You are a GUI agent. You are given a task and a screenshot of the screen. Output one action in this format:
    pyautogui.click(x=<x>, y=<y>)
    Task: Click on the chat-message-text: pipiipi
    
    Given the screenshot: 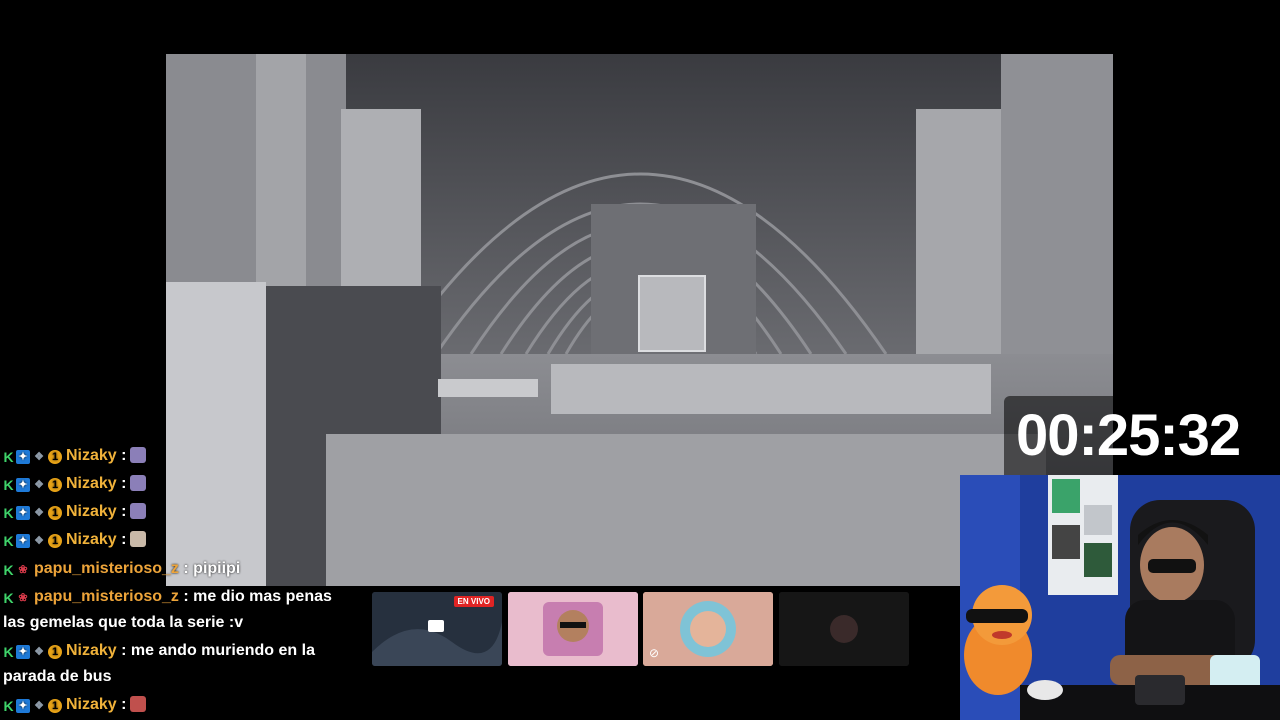 What is the action you would take?
    pyautogui.click(x=214, y=568)
    